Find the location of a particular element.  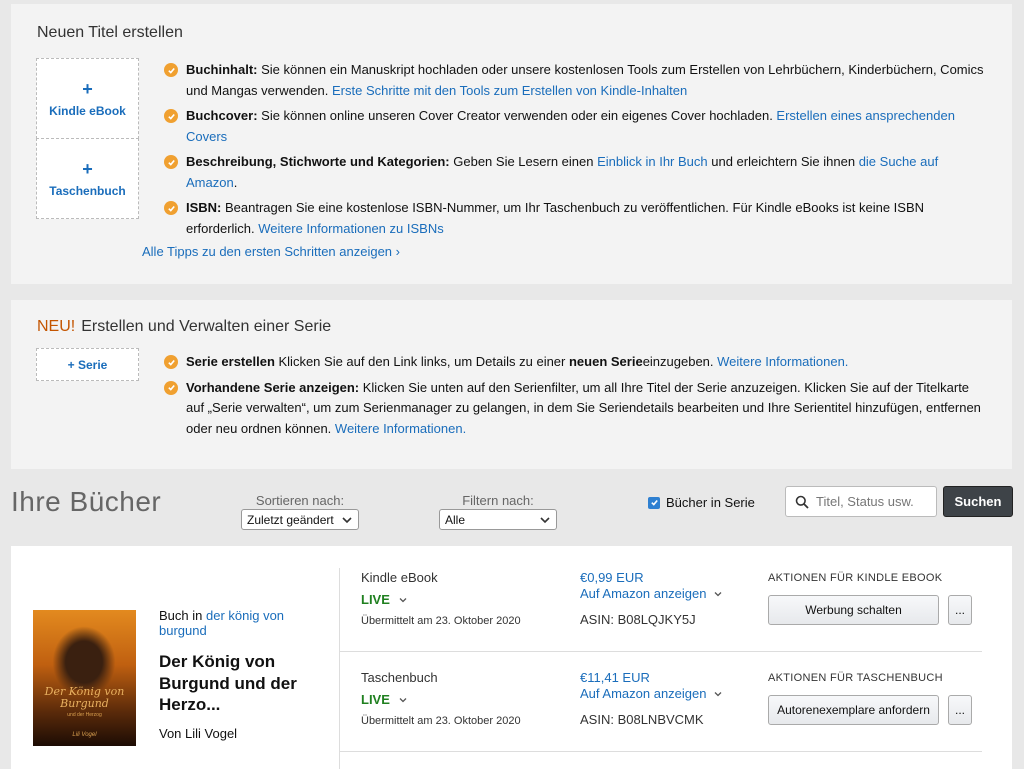

cover-subtitle: und der Herzog is located at coordinates (84, 715).